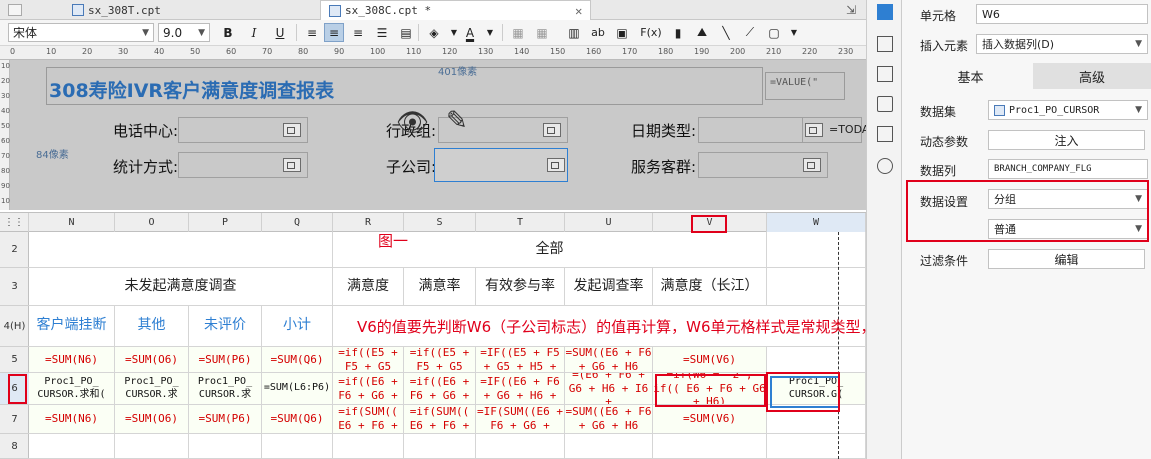 The width and height of the screenshot is (1151, 459). I want to click on cell-r5-p: =SUM(P6), so click(225, 360).